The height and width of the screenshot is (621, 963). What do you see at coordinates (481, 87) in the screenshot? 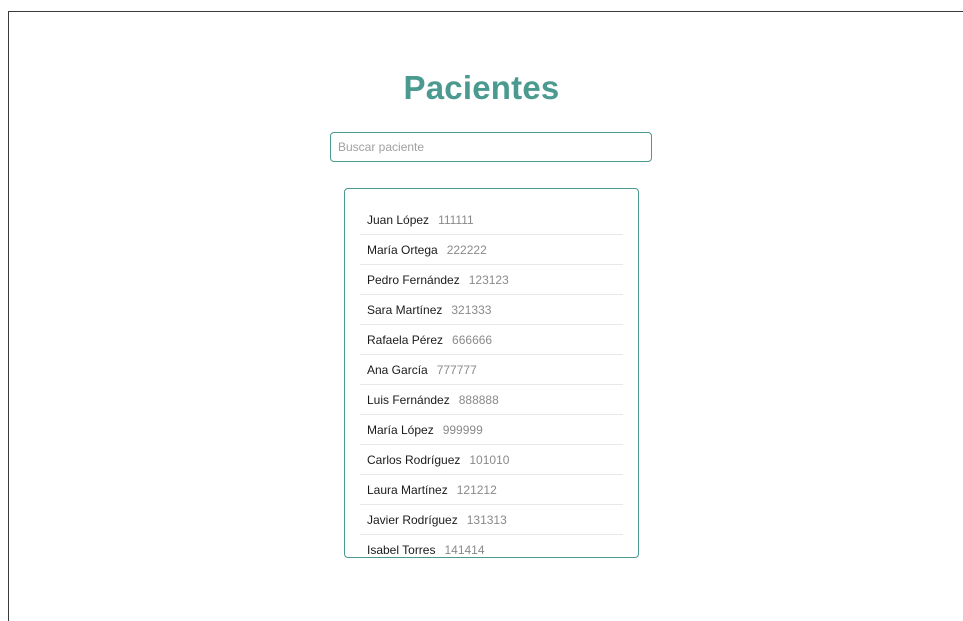
I see `page-title: Pacientes` at bounding box center [481, 87].